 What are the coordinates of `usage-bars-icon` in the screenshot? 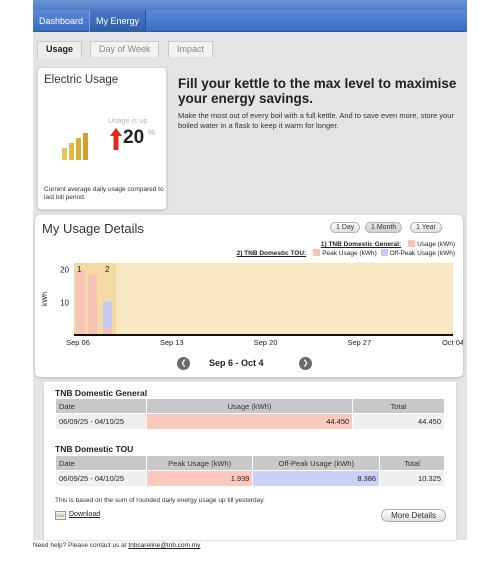 It's located at (75, 146).